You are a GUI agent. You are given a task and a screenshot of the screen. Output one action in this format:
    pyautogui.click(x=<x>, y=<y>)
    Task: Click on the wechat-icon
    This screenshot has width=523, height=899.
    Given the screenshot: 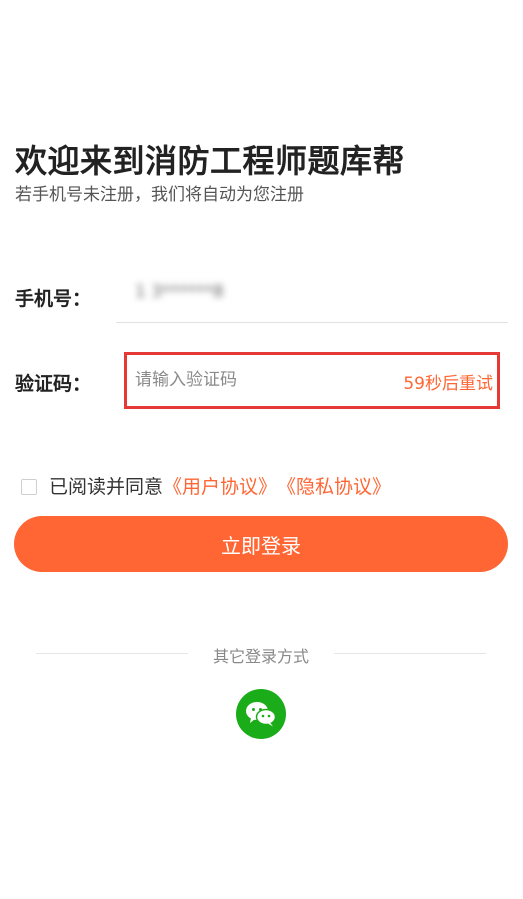 What is the action you would take?
    pyautogui.click(x=261, y=714)
    